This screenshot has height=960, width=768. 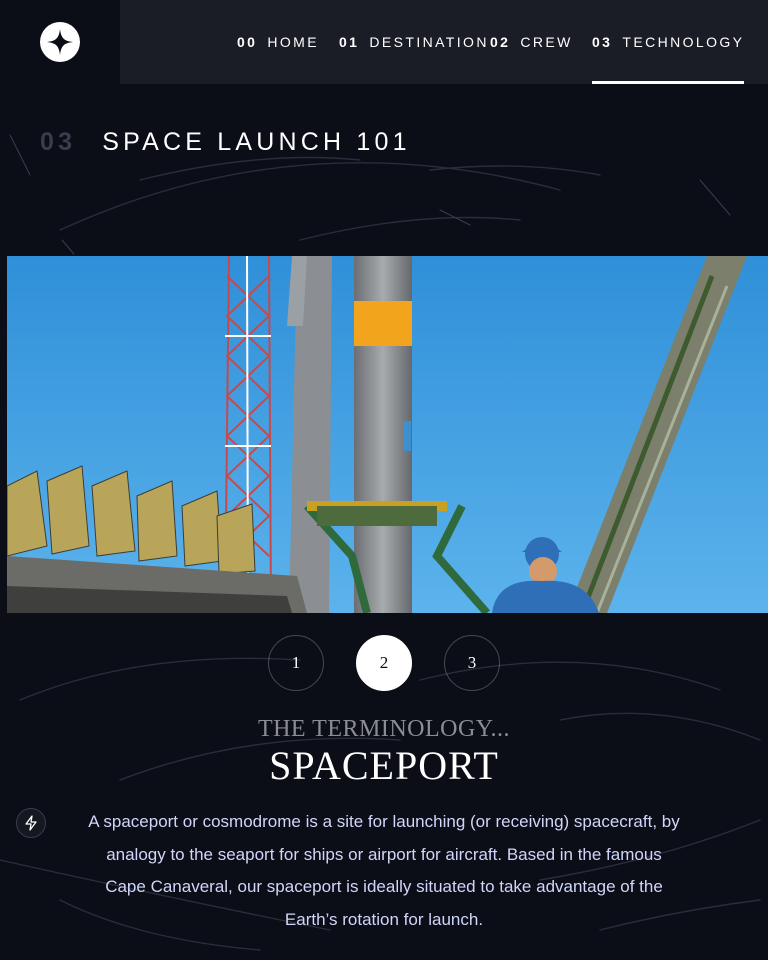 What do you see at coordinates (247, 42) in the screenshot?
I see `nav-item-number: 00` at bounding box center [247, 42].